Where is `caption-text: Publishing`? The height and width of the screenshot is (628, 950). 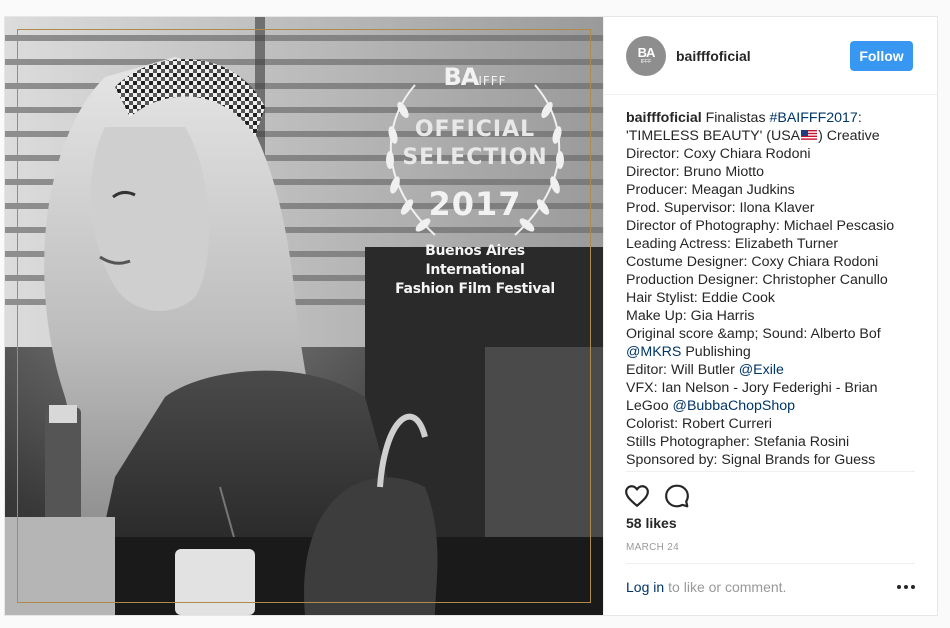
caption-text: Publishing is located at coordinates (716, 352).